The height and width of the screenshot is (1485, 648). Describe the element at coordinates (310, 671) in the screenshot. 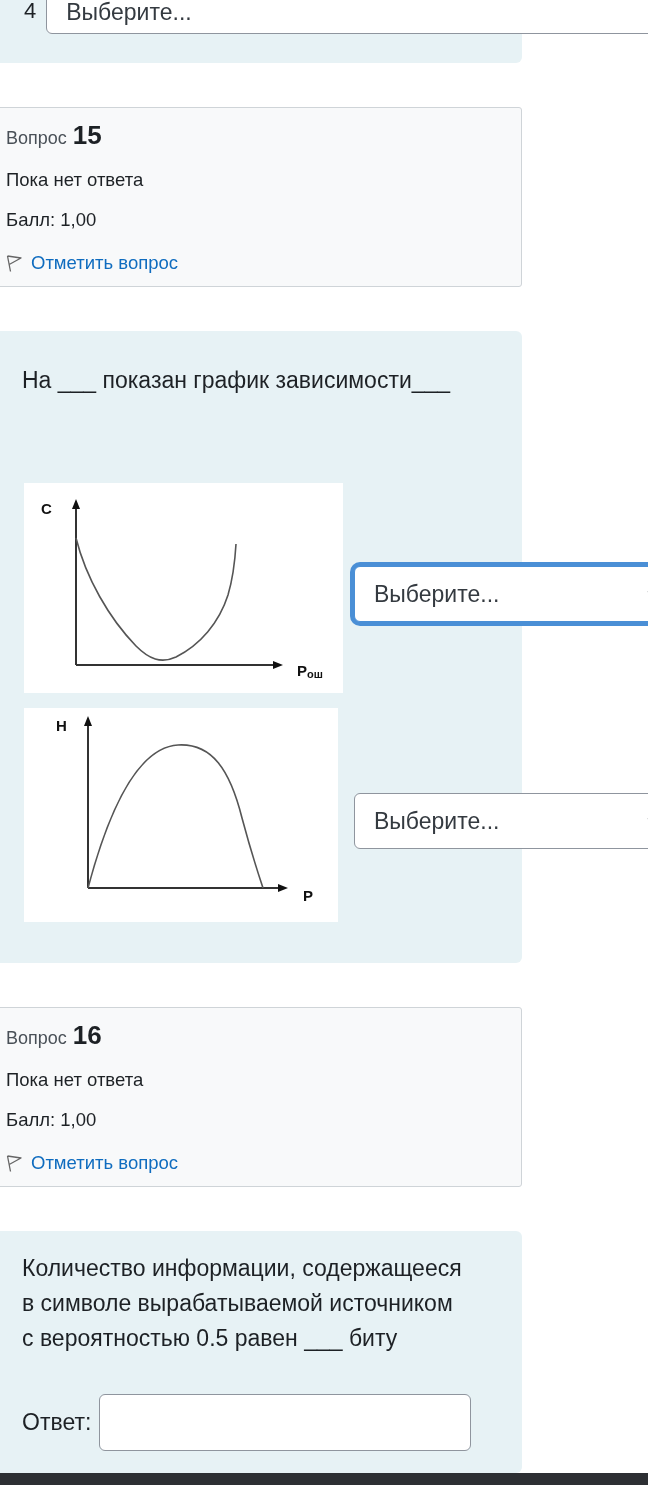

I see `axis-label: P$_{ош}$` at that location.